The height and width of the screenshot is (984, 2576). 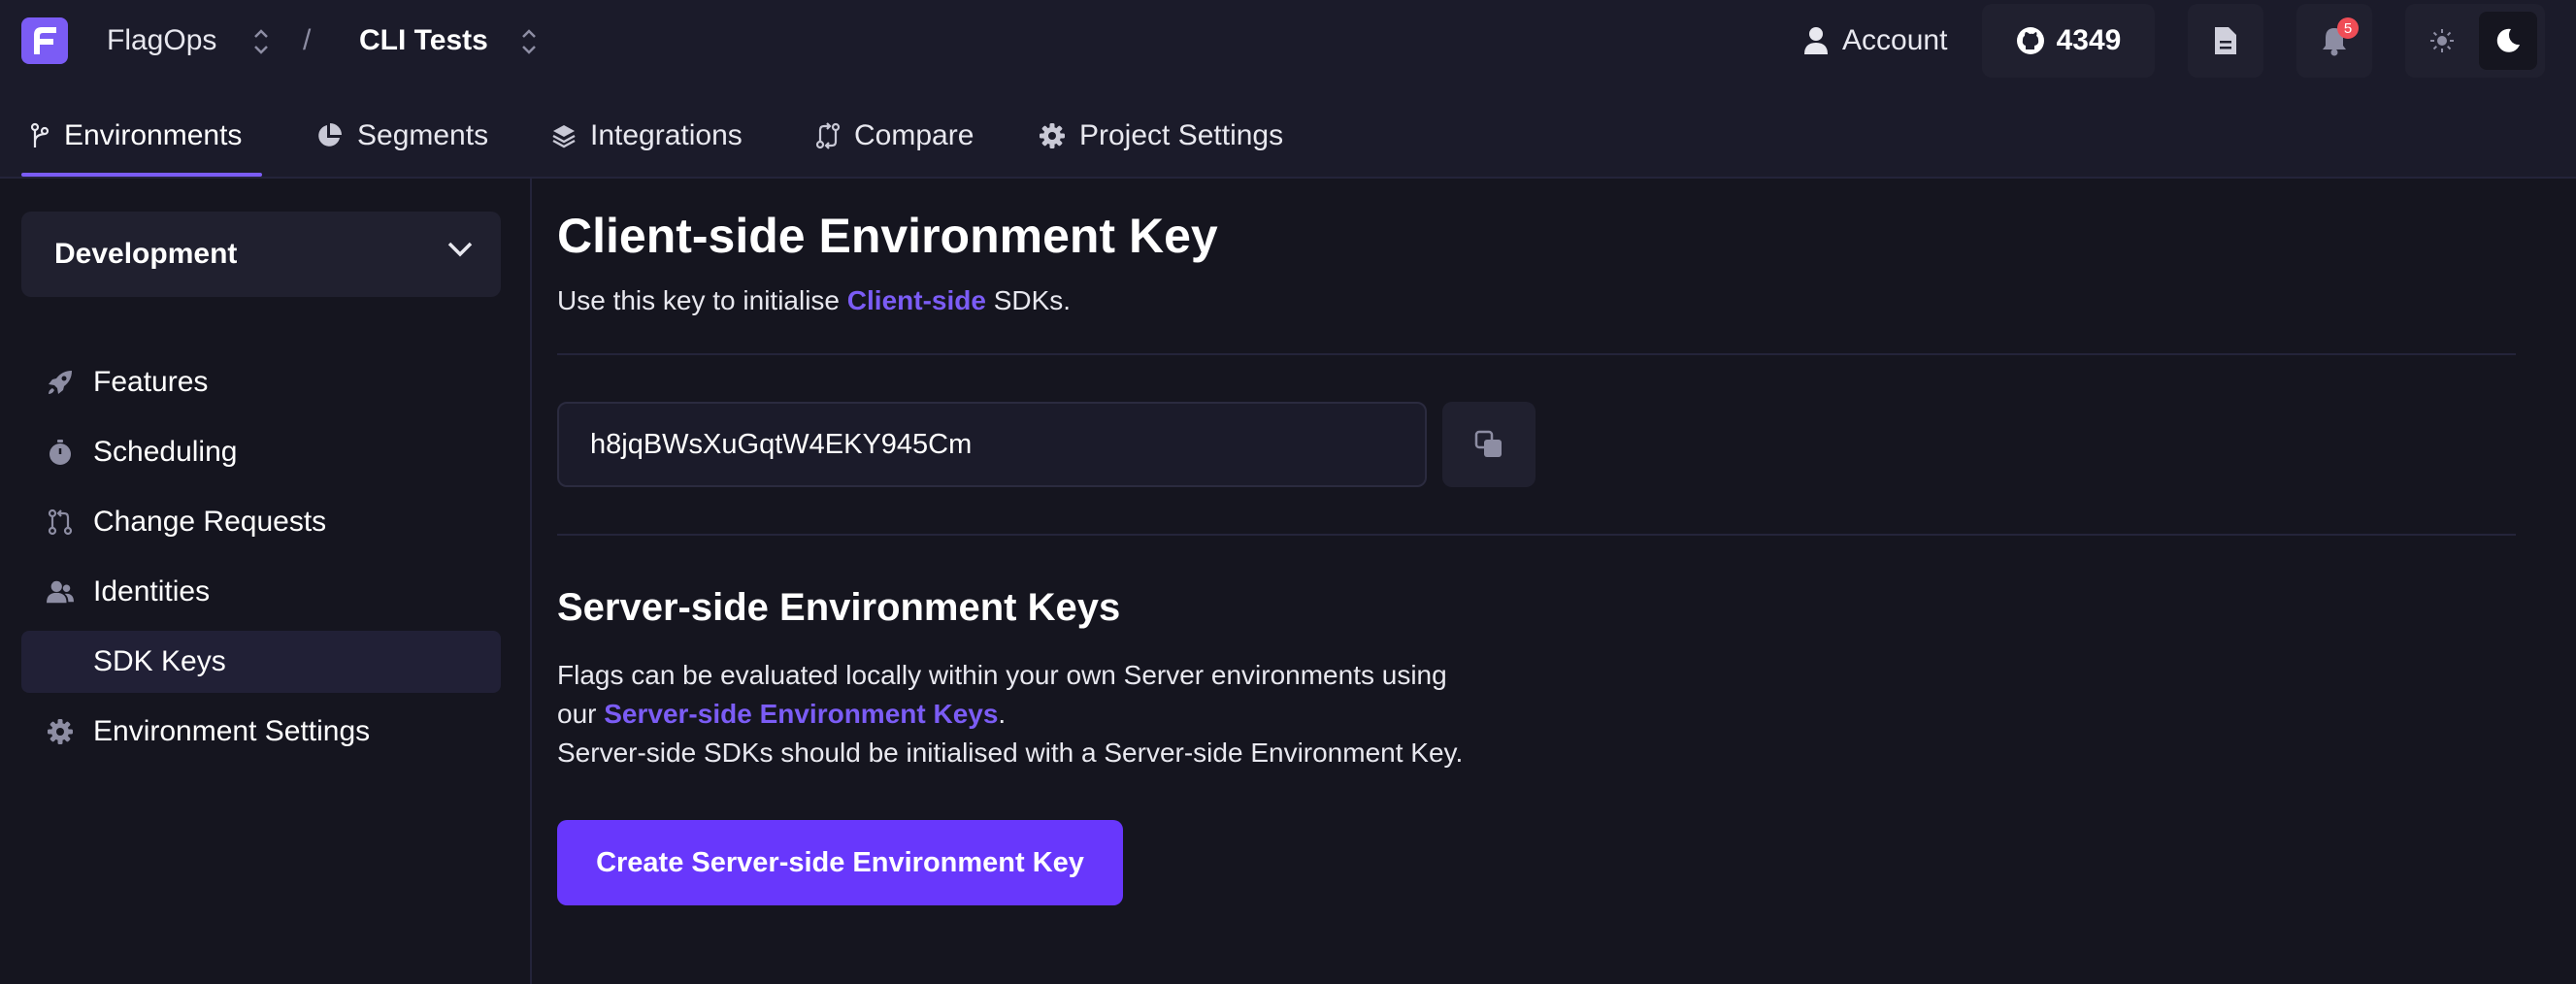 What do you see at coordinates (423, 135) in the screenshot?
I see `tab-label: Segments` at bounding box center [423, 135].